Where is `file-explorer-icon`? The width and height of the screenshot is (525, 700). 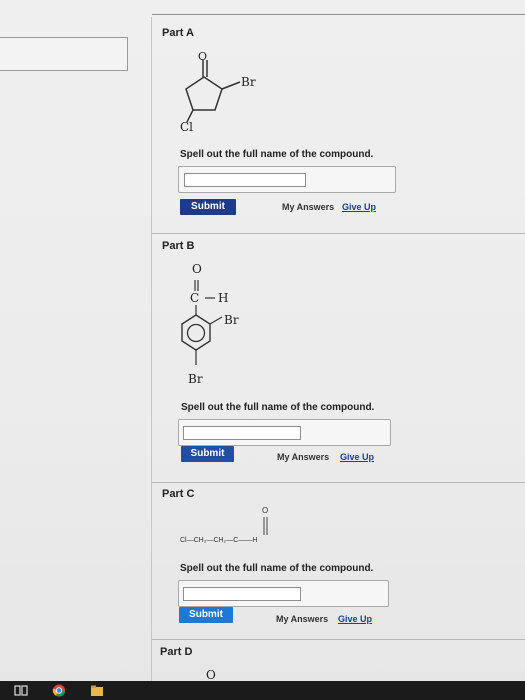
file-explorer-icon is located at coordinates (97, 690).